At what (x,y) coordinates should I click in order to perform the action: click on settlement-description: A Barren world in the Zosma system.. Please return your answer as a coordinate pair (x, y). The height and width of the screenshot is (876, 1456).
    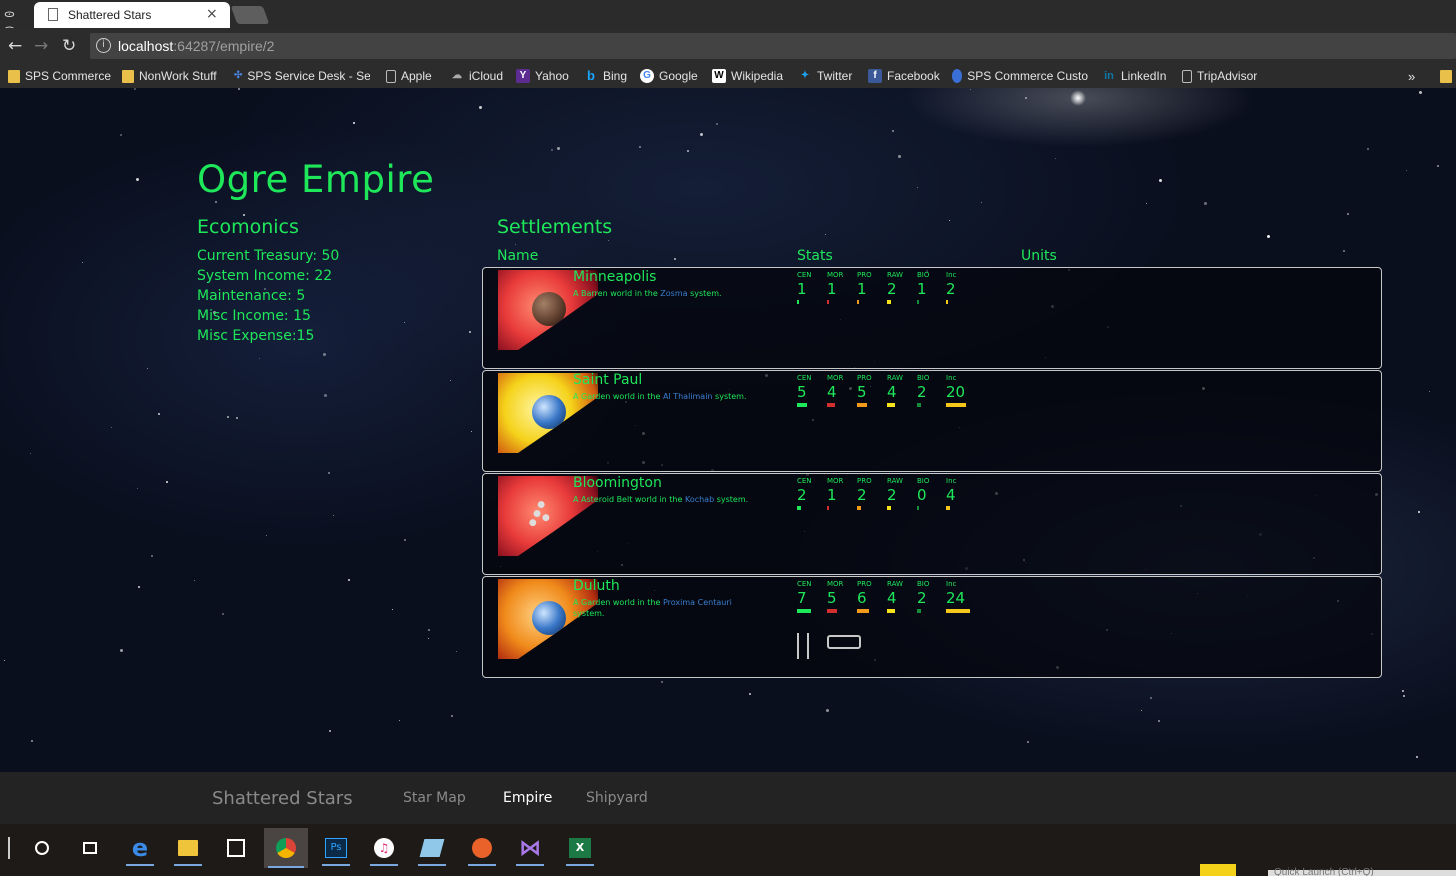
    Looking at the image, I should click on (668, 293).